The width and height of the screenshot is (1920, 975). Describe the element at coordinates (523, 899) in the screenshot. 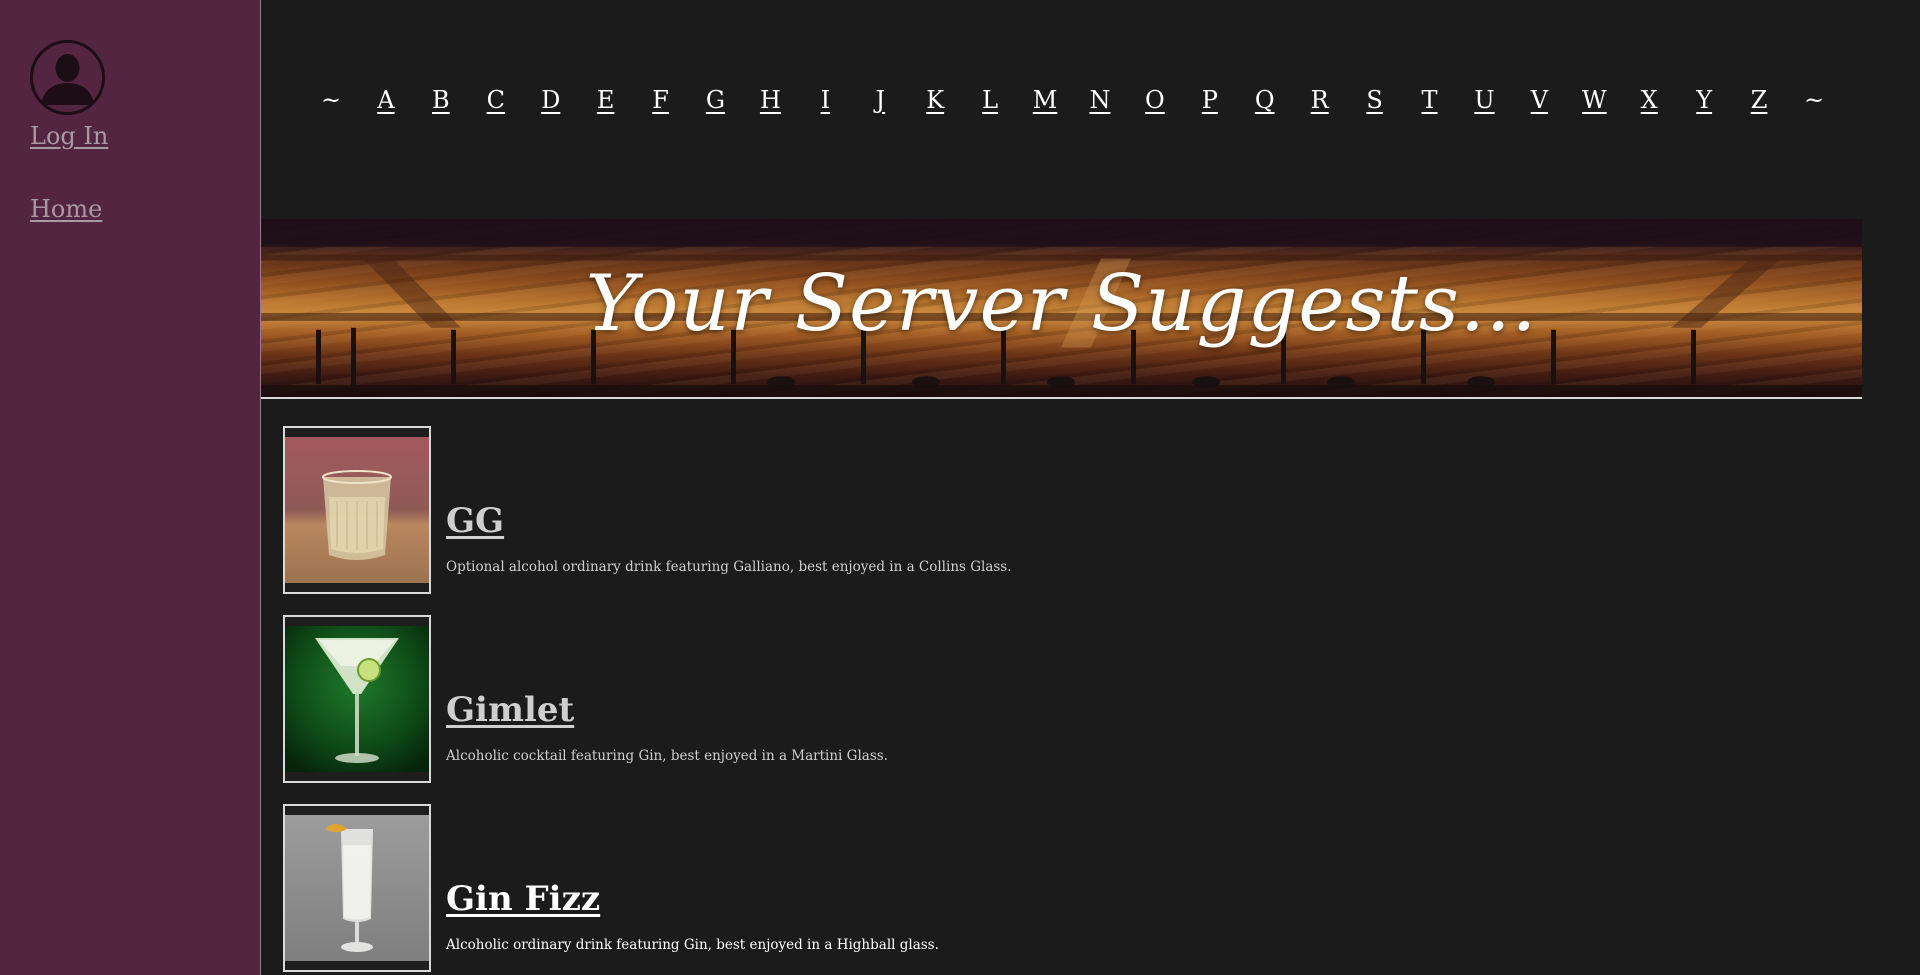

I see `drink-name-link: Gin Fizz` at that location.